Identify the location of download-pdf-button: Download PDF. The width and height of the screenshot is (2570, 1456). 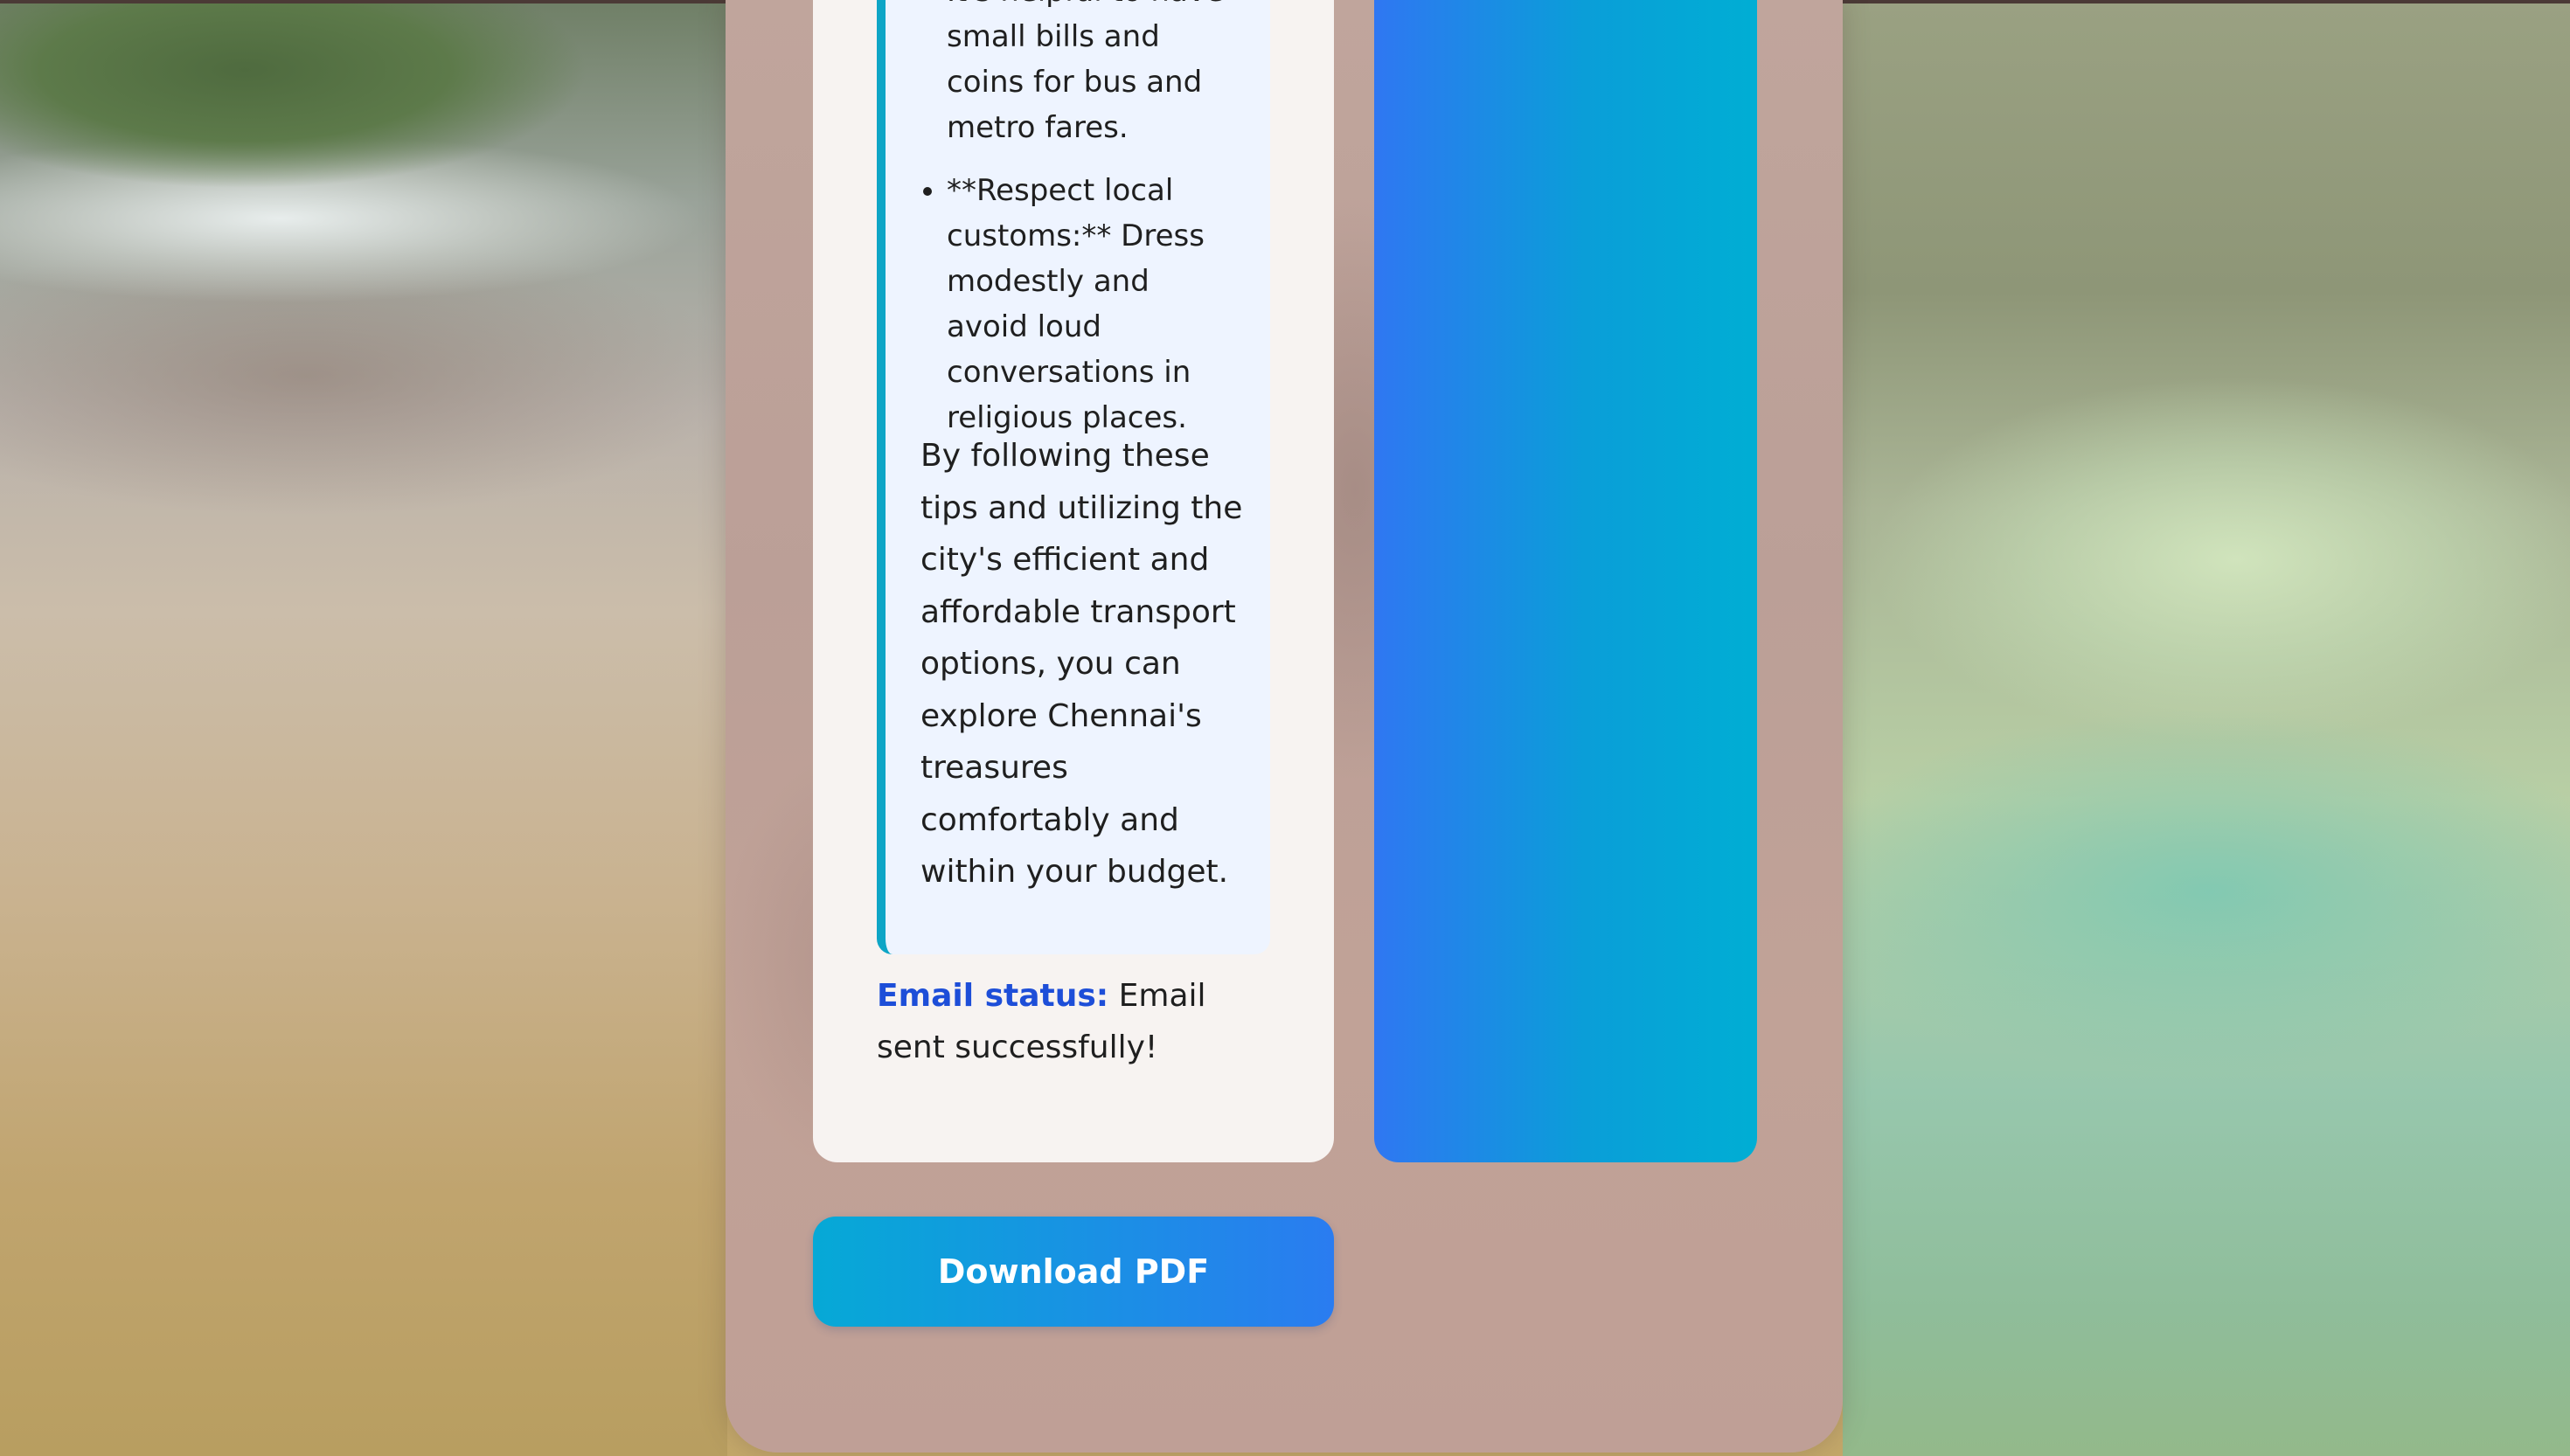
(1073, 1272).